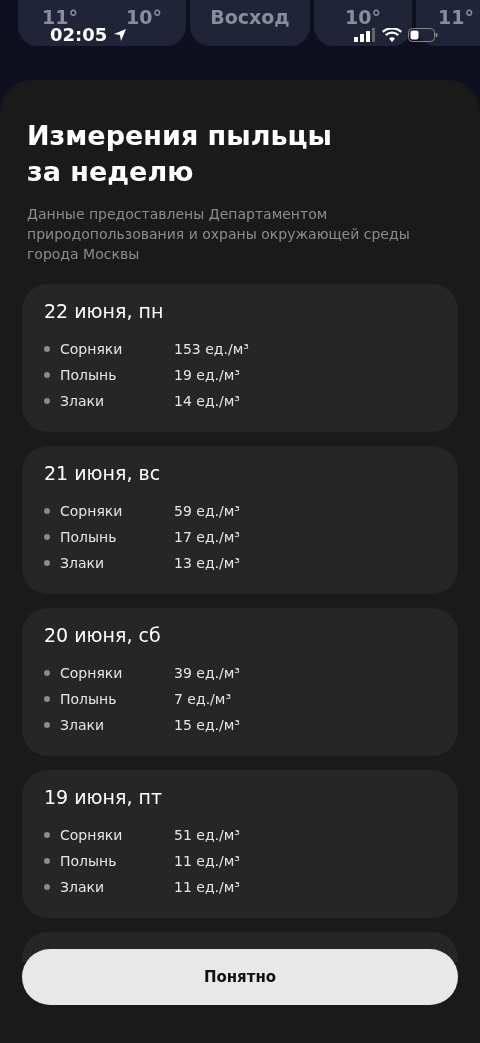  Describe the element at coordinates (423, 34) in the screenshot. I see `battery-icon` at that location.